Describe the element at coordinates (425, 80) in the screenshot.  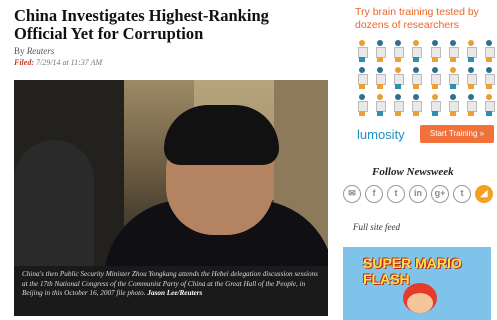
I see `ad-figures` at that location.